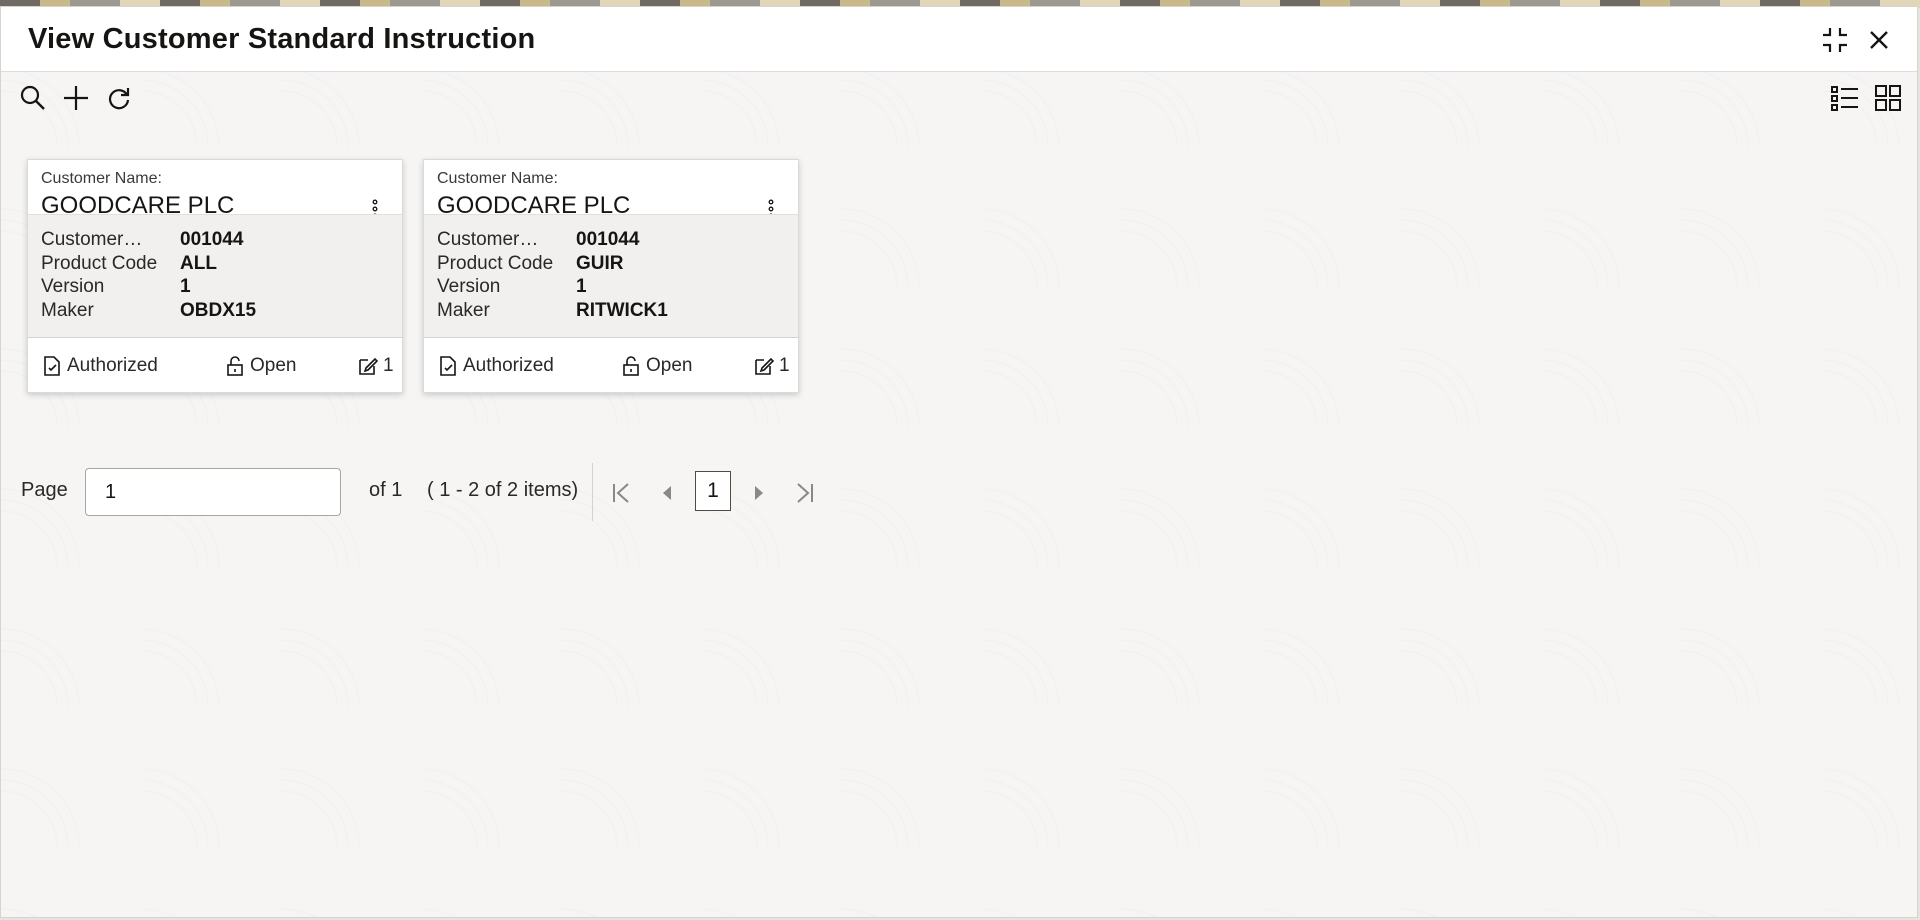  I want to click on field-row: Product Code GUIR, so click(607, 265).